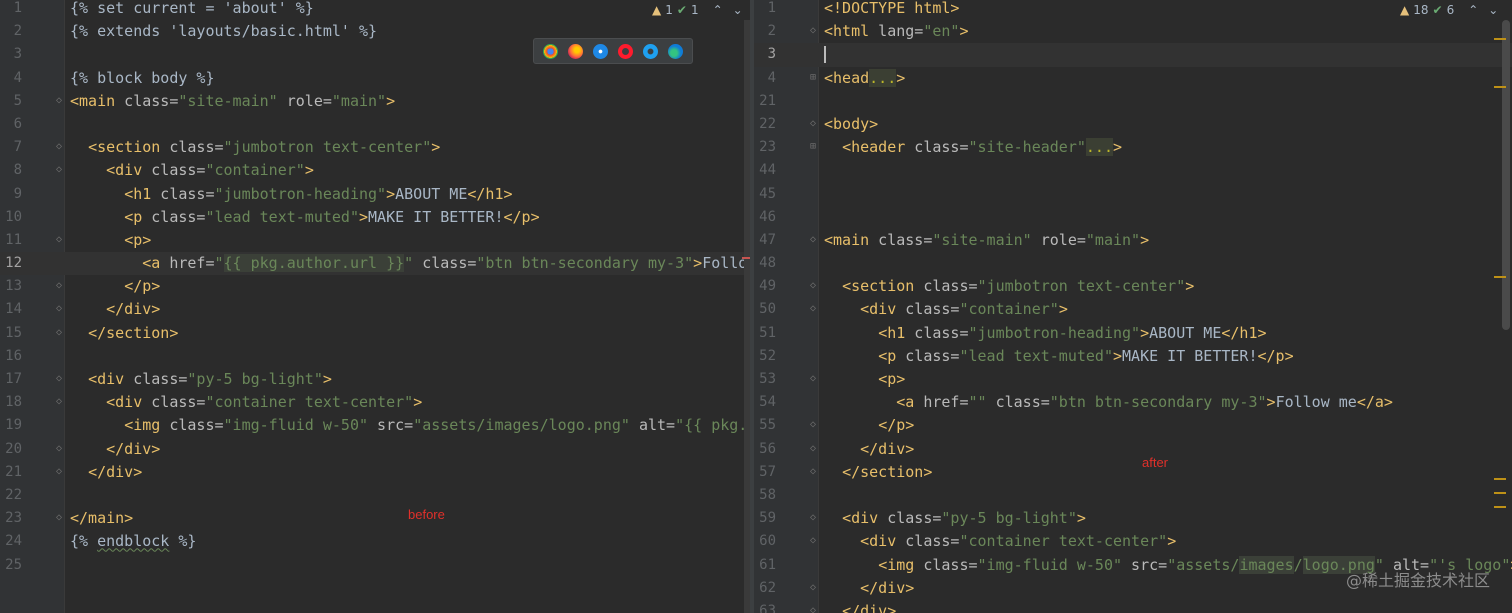  Describe the element at coordinates (296, 425) in the screenshot. I see `code-token: "img-fluid w-50"` at that location.